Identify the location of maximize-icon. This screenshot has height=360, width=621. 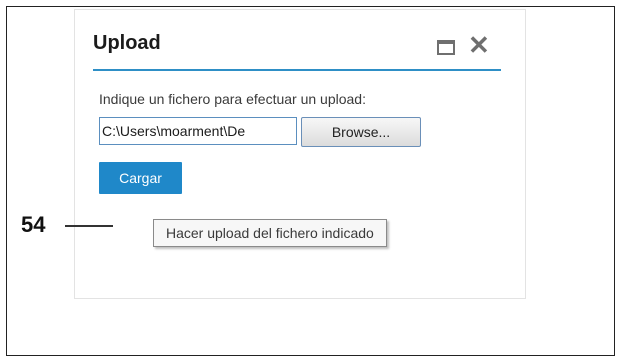
(446, 47).